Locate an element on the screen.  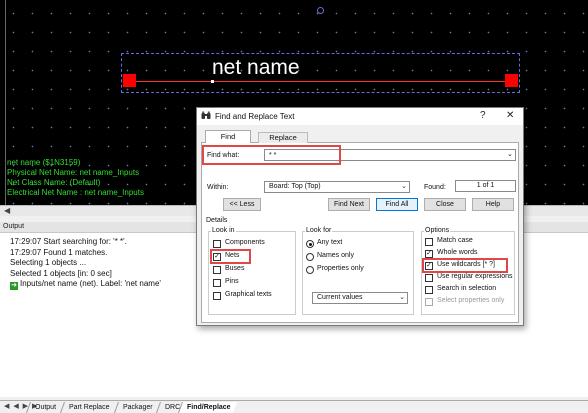
use-regex-label: Use regular expressions is located at coordinates (474, 276).